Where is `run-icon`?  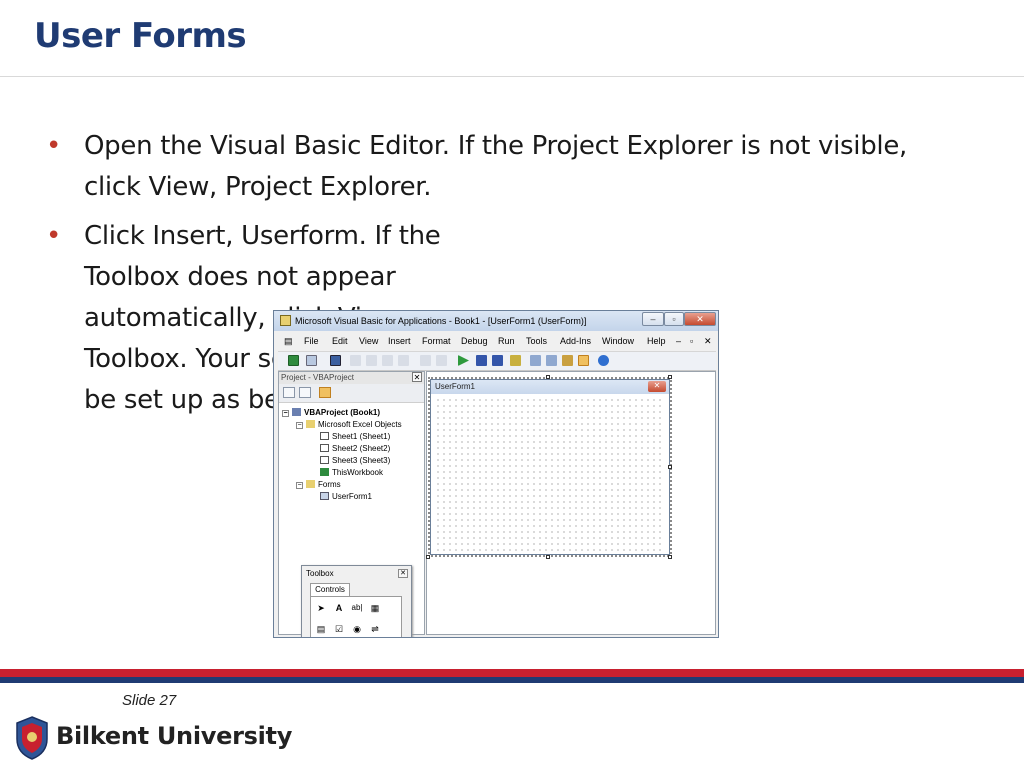 run-icon is located at coordinates (463, 360).